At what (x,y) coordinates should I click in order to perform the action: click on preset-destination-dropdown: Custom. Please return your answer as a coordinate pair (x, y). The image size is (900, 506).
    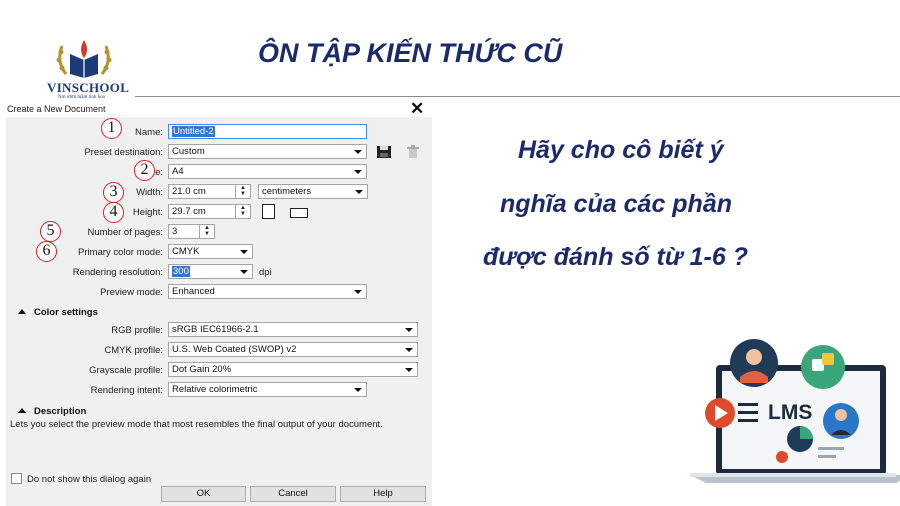
    Looking at the image, I should click on (267, 151).